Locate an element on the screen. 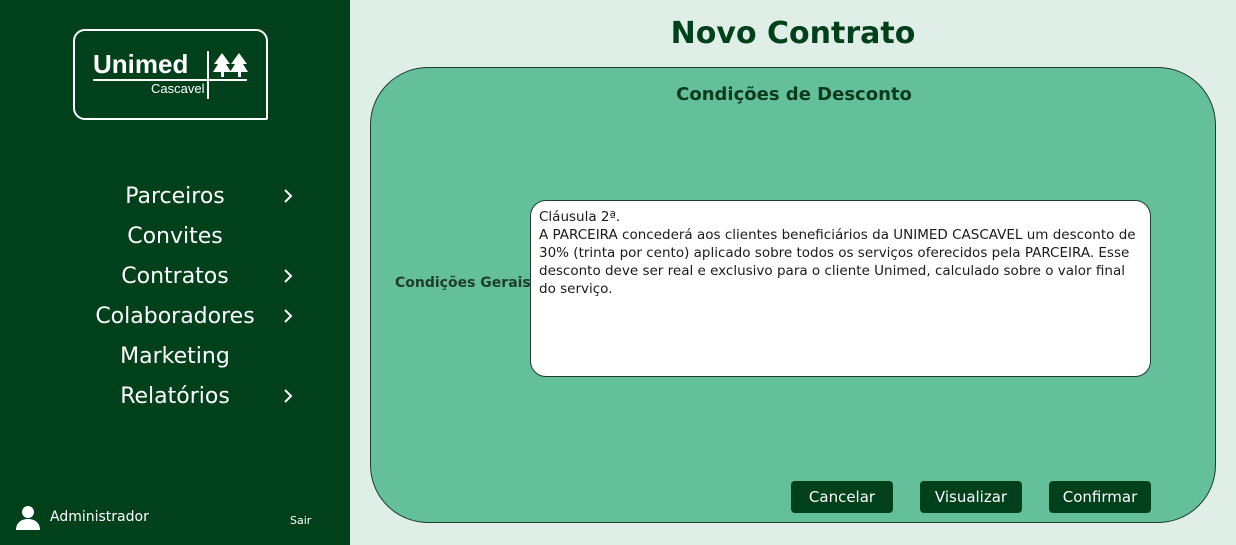  logout-link: Sair is located at coordinates (300, 520).